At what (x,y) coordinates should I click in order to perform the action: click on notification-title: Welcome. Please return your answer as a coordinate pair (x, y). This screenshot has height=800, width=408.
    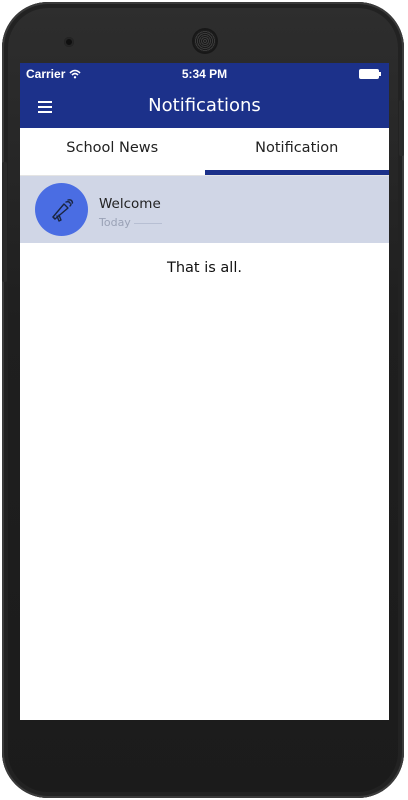
    Looking at the image, I should click on (130, 204).